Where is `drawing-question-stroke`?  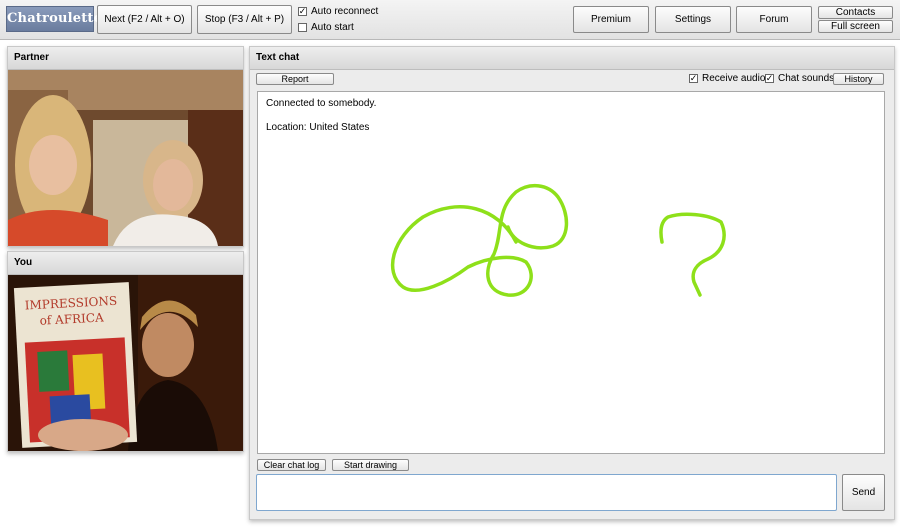 drawing-question-stroke is located at coordinates (692, 254).